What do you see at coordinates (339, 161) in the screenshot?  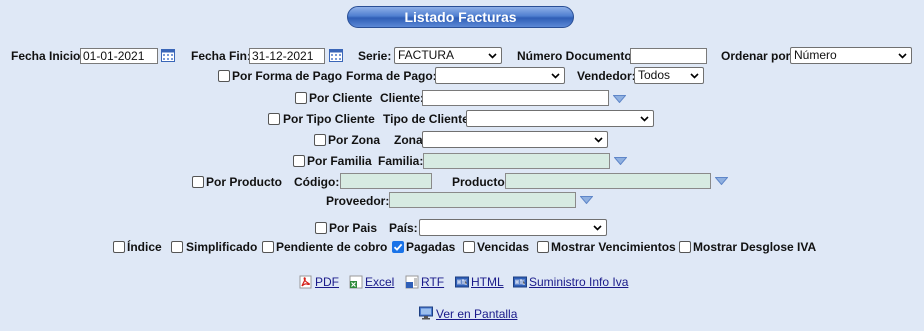 I see `por-familia-label: Por Familia` at bounding box center [339, 161].